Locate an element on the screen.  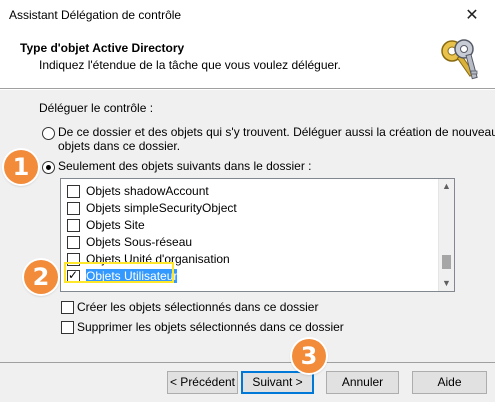
scroll-thumb is located at coordinates (446, 262).